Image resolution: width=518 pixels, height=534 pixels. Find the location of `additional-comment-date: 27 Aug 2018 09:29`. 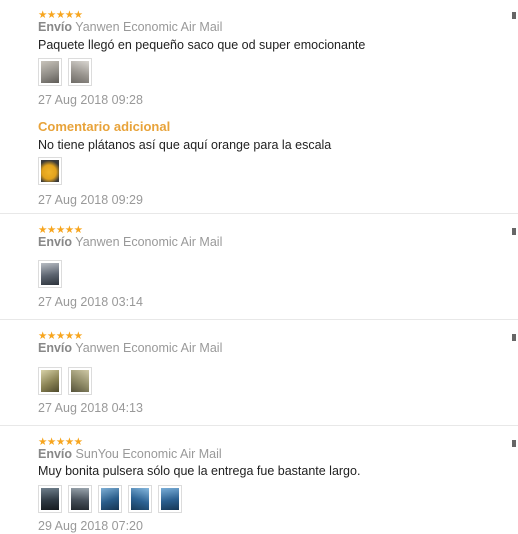

additional-comment-date: 27 Aug 2018 09:29 is located at coordinates (90, 200).